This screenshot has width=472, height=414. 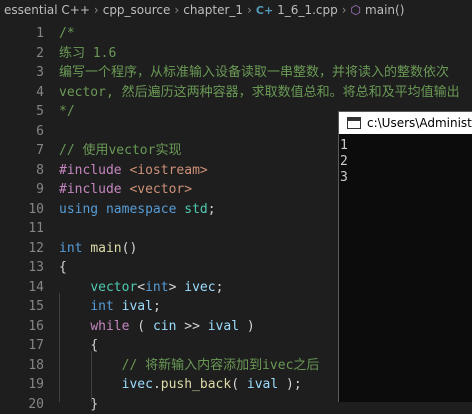 I want to click on code-token: namespace, so click(x=145, y=209).